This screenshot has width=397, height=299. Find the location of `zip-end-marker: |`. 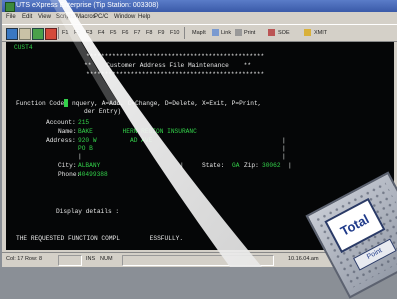

zip-end-marker: | is located at coordinates (290, 165).